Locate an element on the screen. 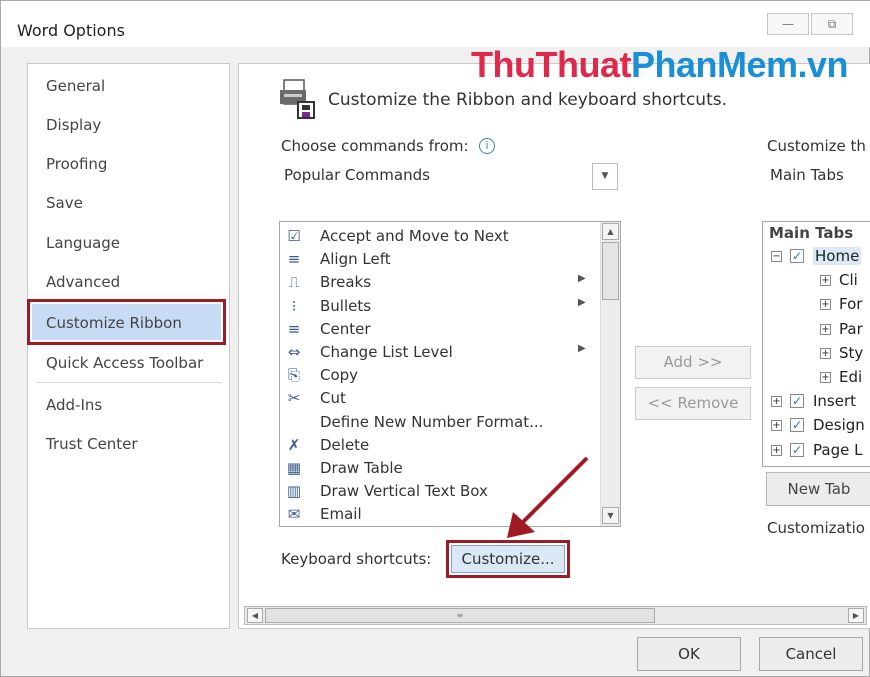  sidebar-item-general: General is located at coordinates (75, 86).